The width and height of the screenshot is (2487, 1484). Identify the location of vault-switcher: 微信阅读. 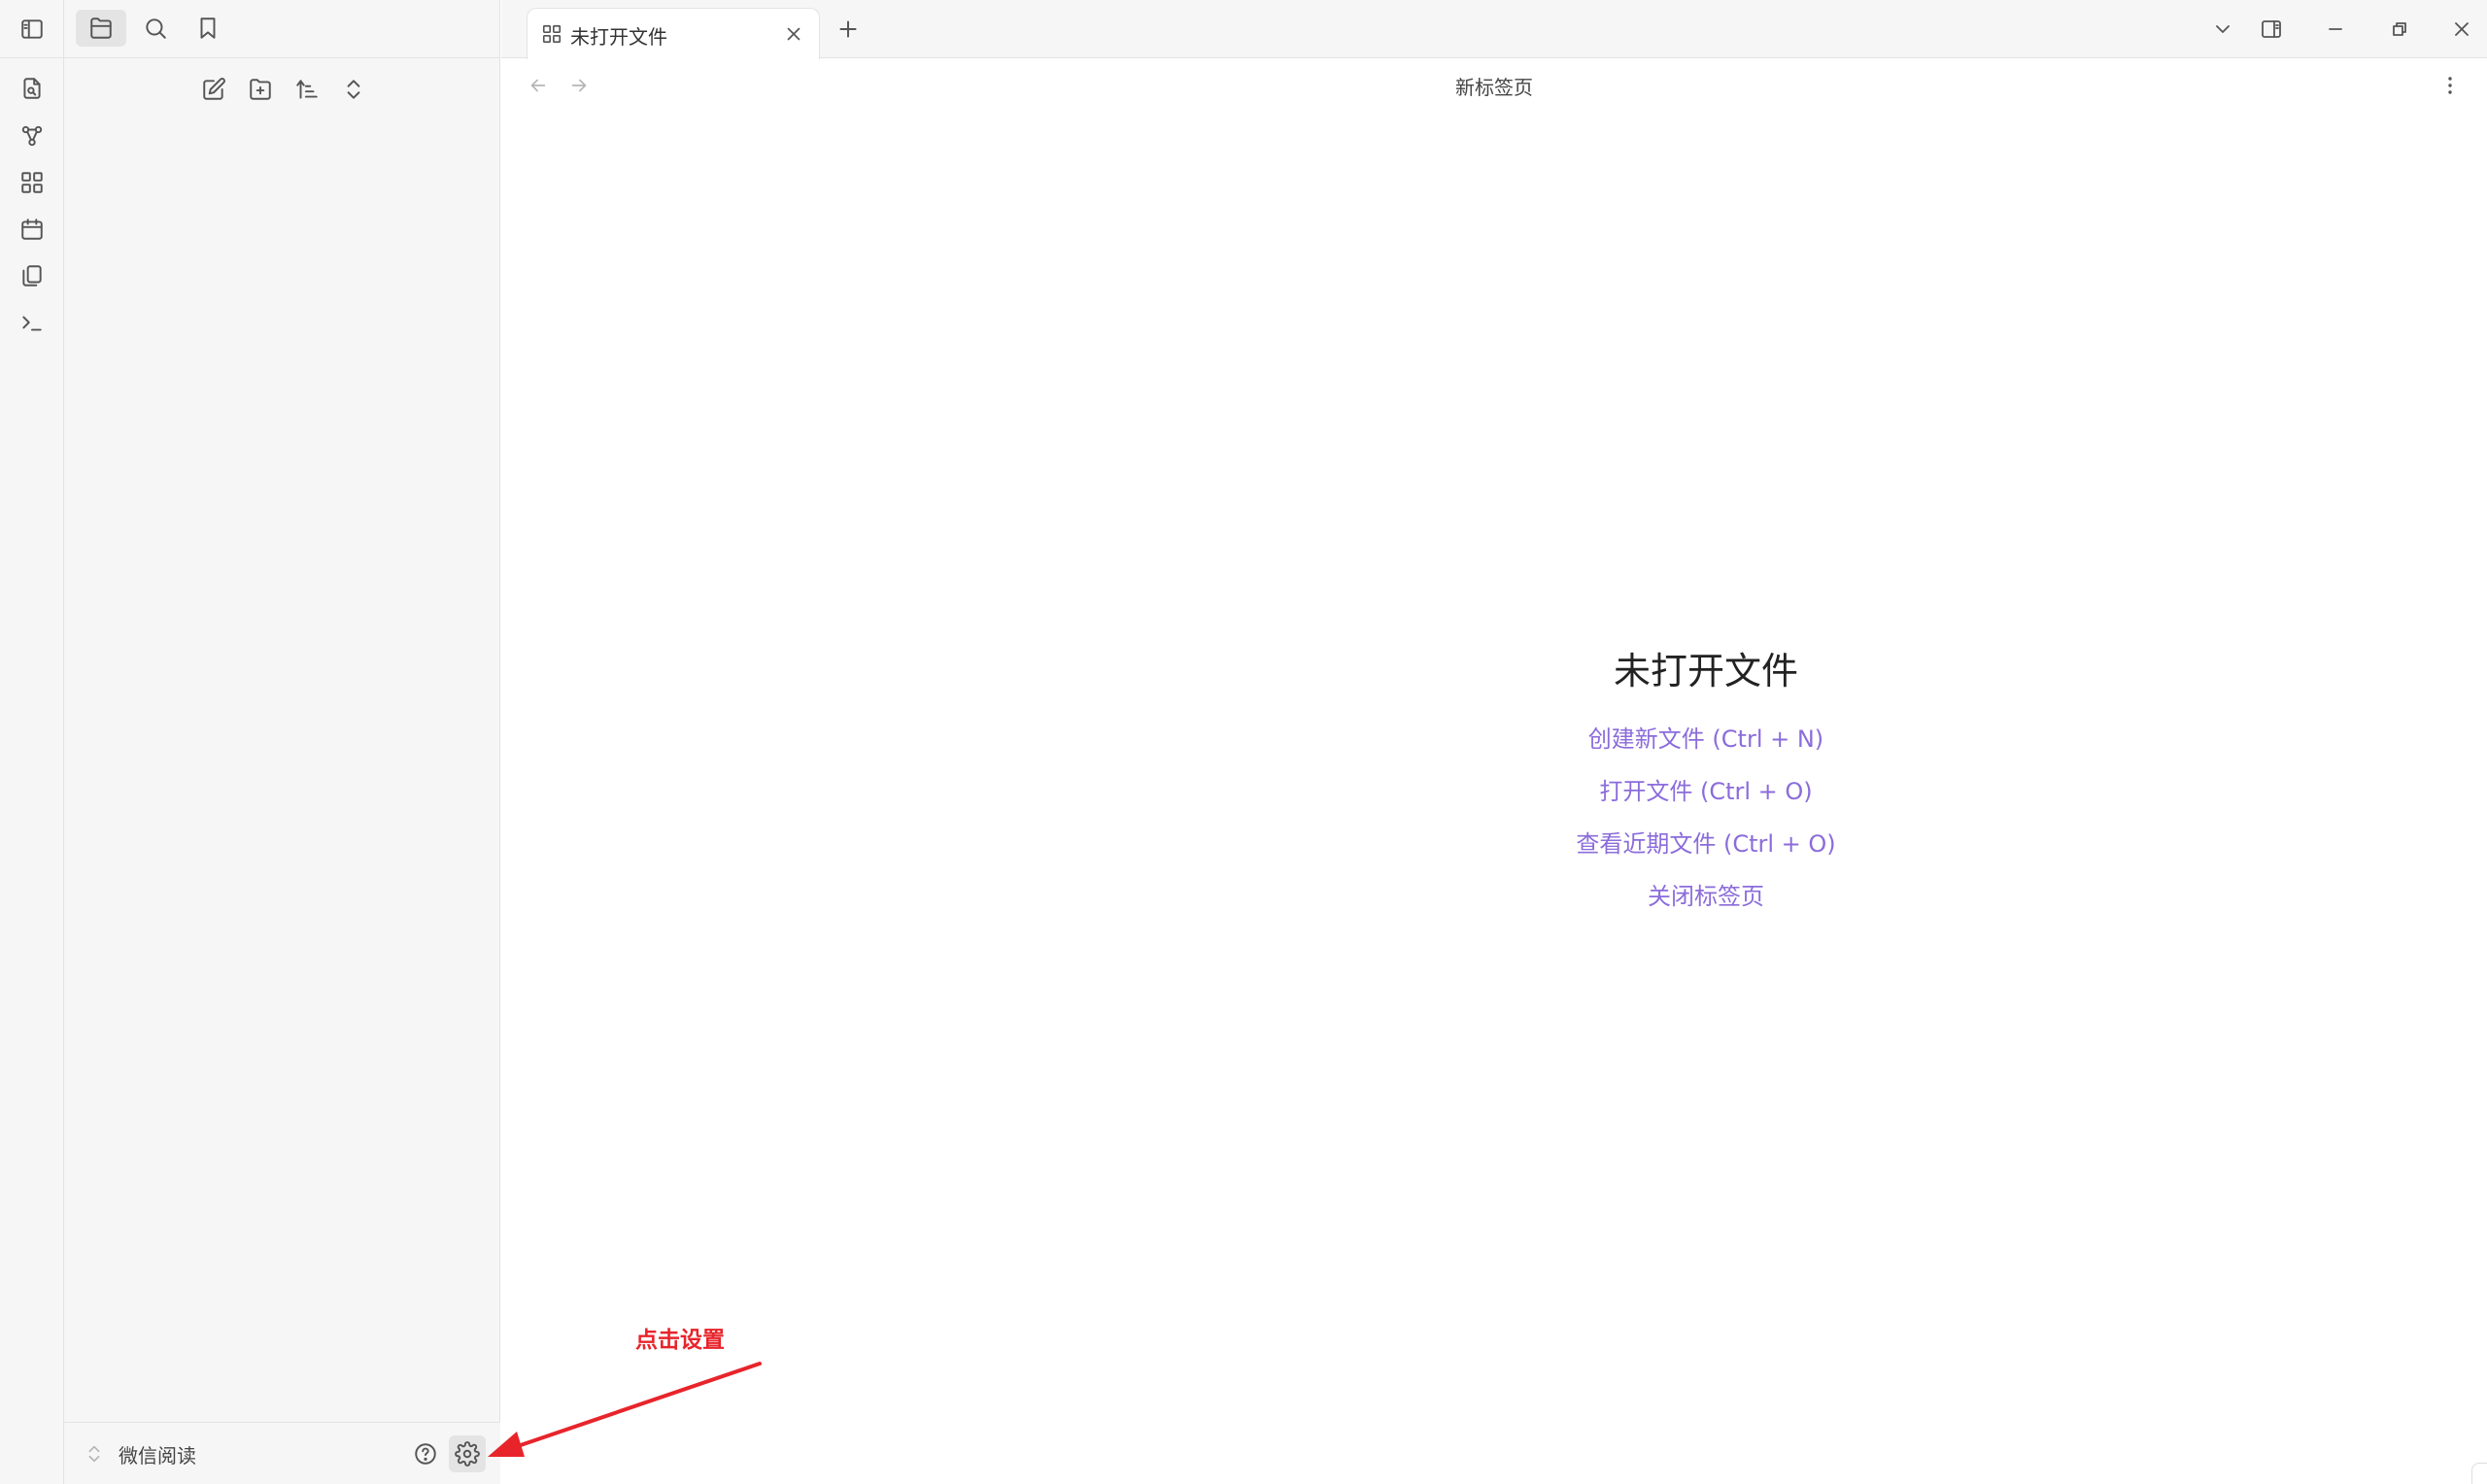
(140, 1453).